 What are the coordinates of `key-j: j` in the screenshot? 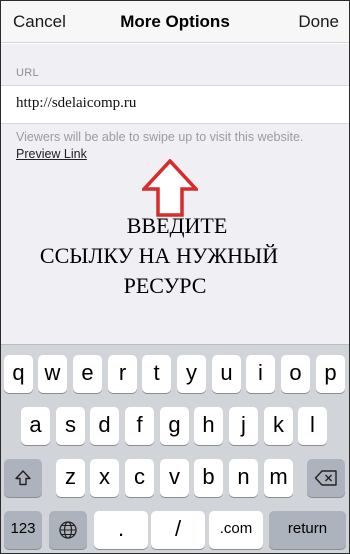 It's located at (243, 426).